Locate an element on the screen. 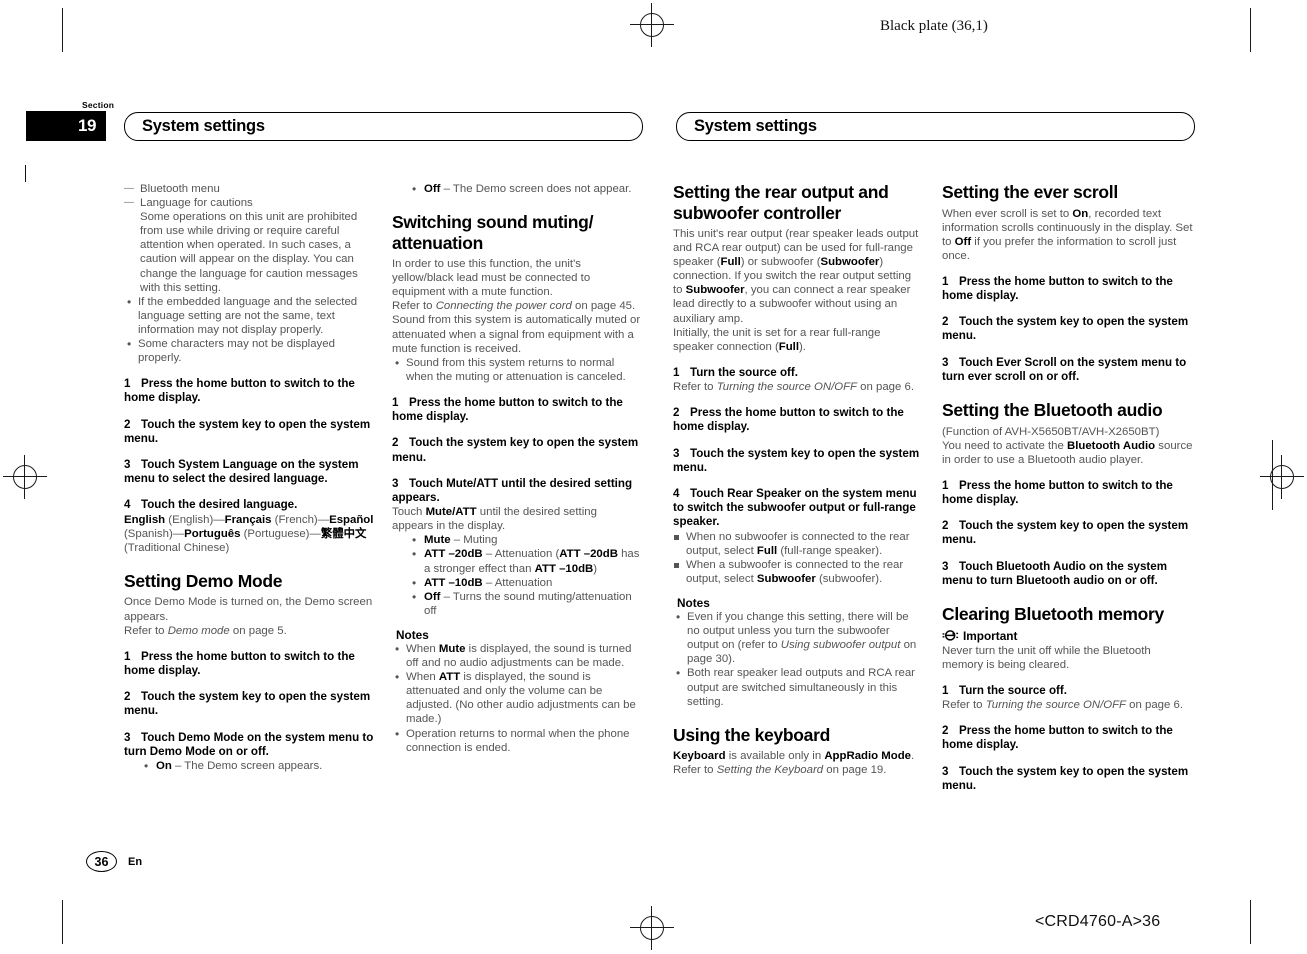 The height and width of the screenshot is (954, 1307). page-number-badge: 36 is located at coordinates (101, 861).